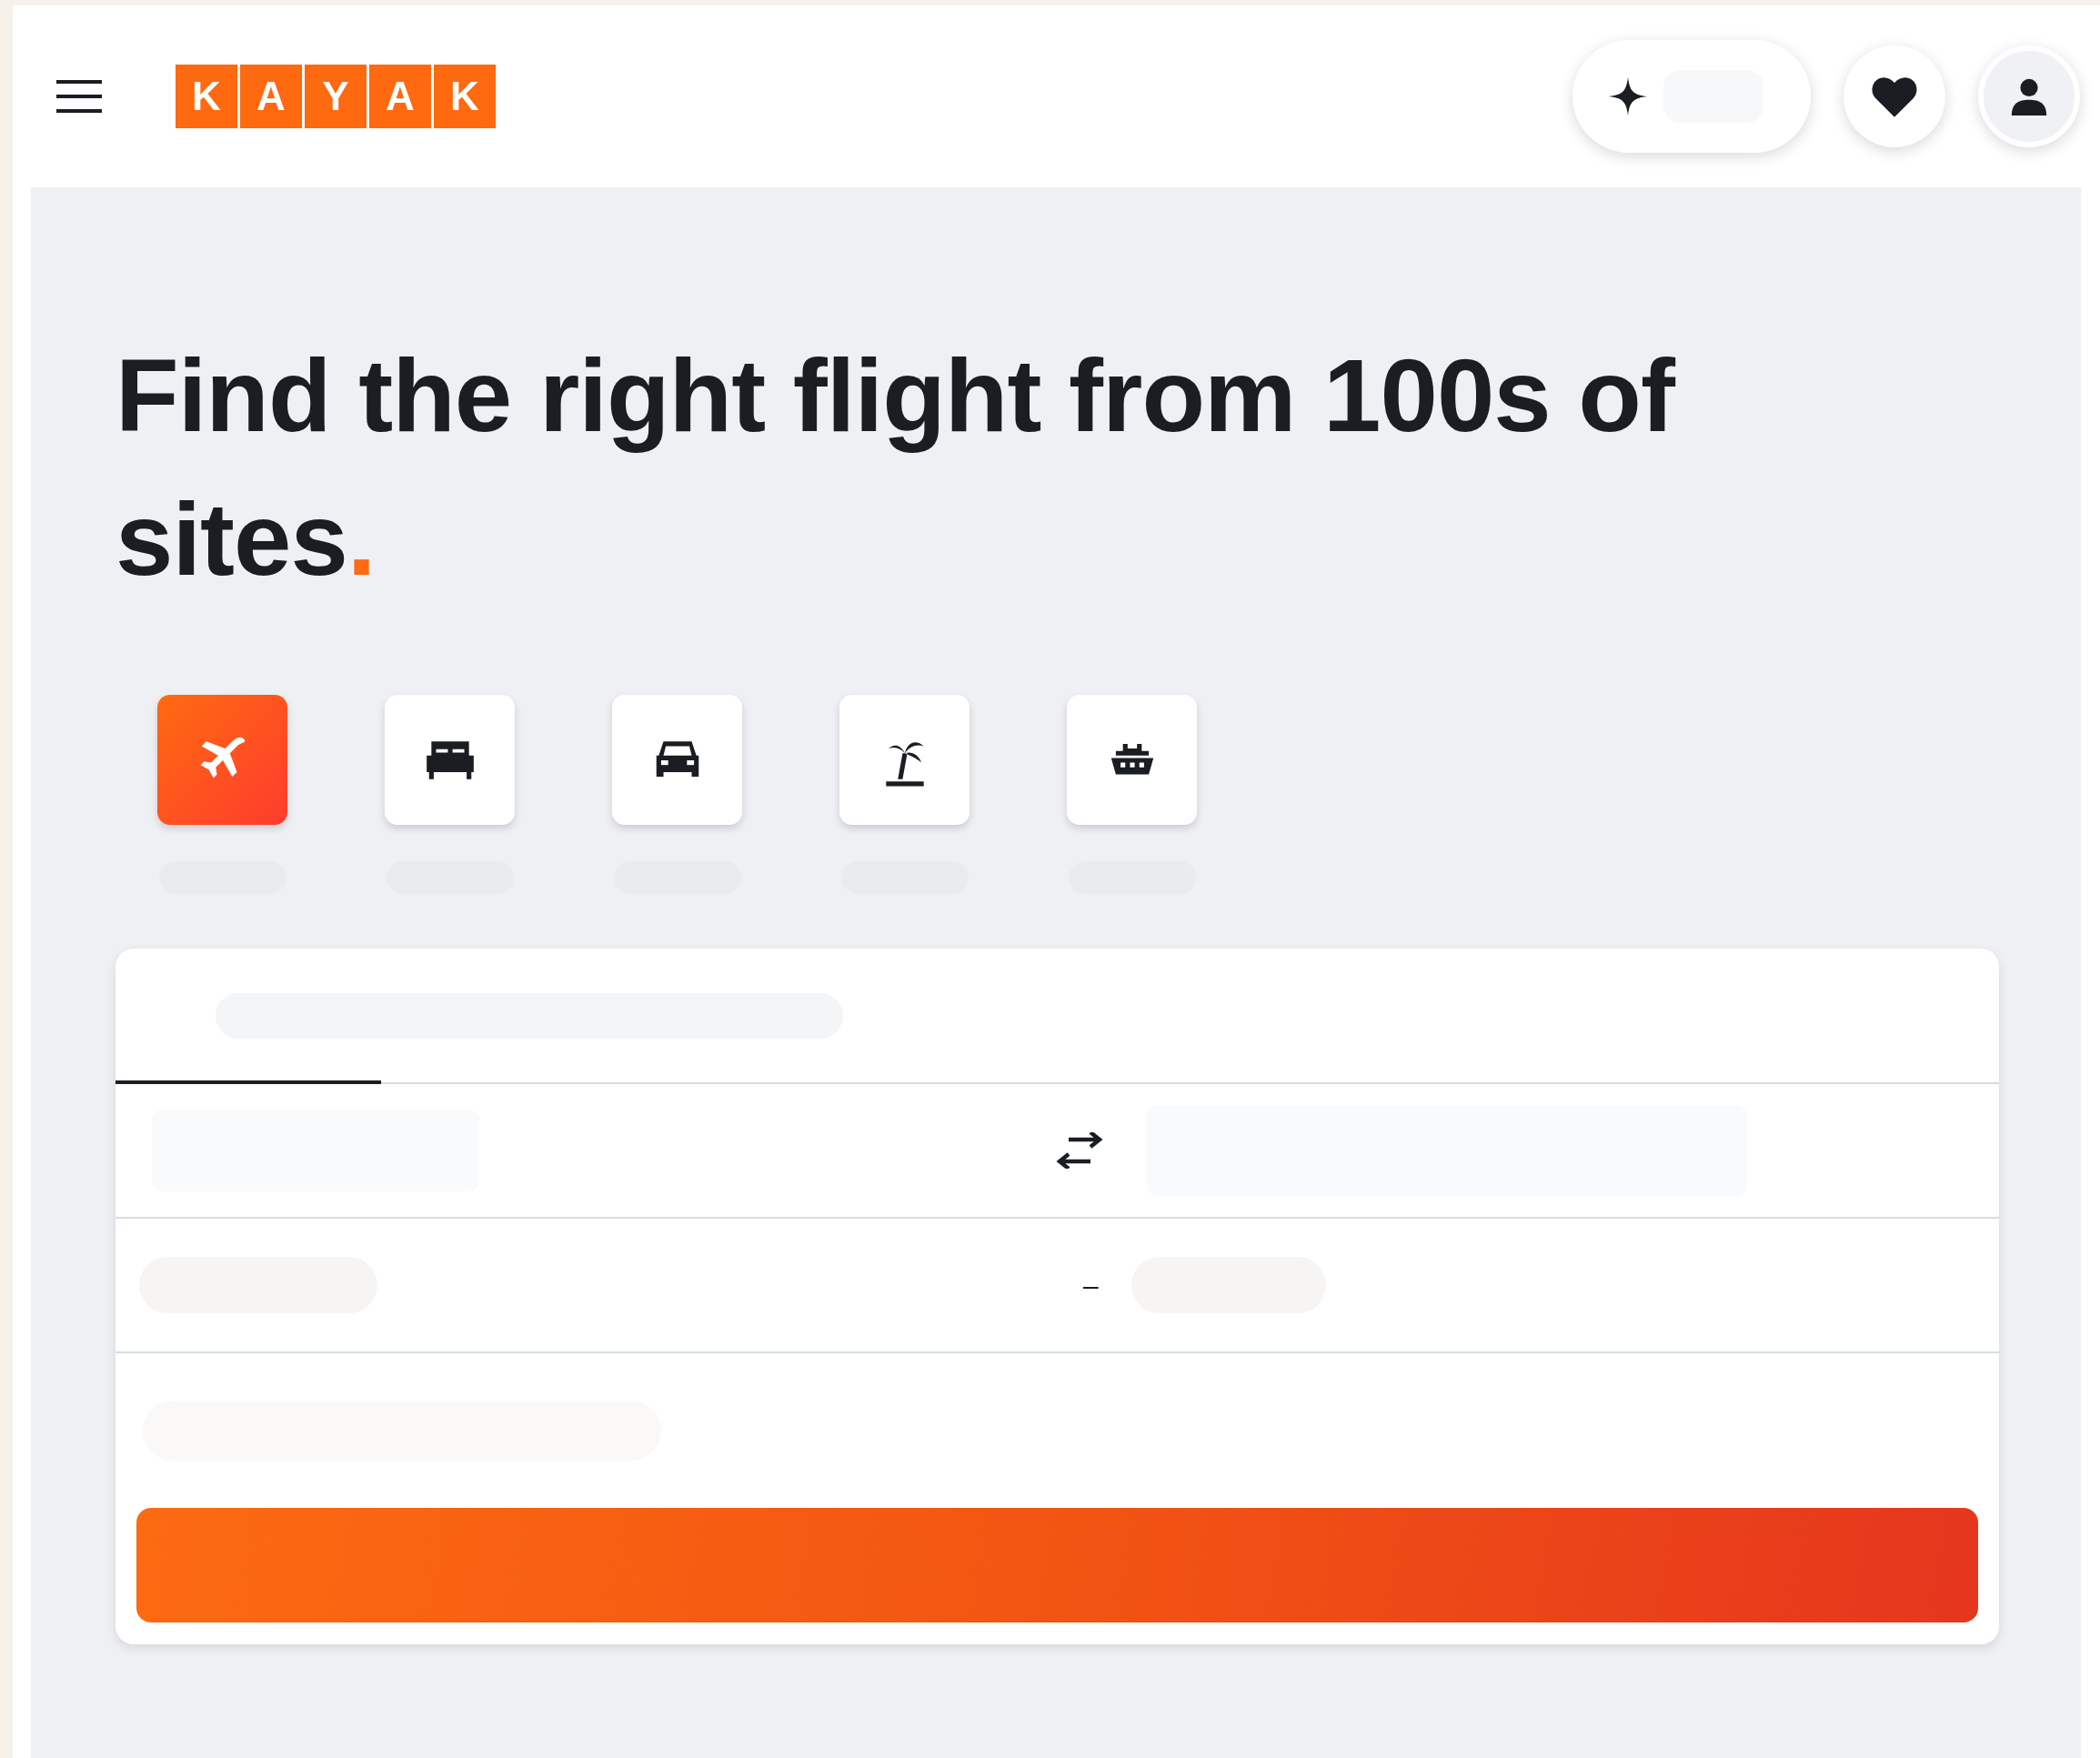  Describe the element at coordinates (1079, 1150) in the screenshot. I see `swap-icon` at that location.